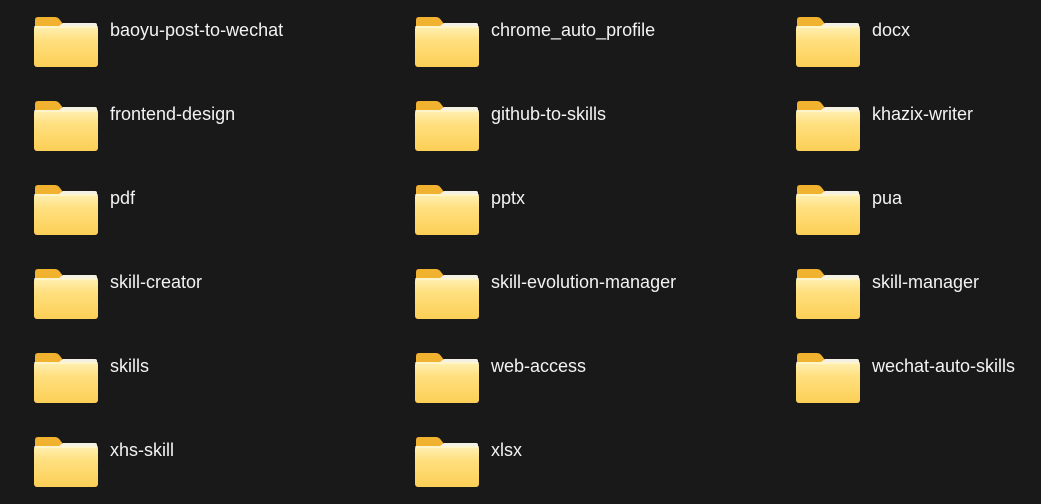 The width and height of the screenshot is (1041, 504). What do you see at coordinates (901, 42) in the screenshot?
I see `folder-item: docx` at bounding box center [901, 42].